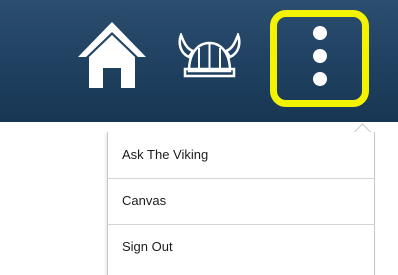 This screenshot has width=398, height=275. Describe the element at coordinates (209, 56) in the screenshot. I see `viking-helmet-icon` at that location.